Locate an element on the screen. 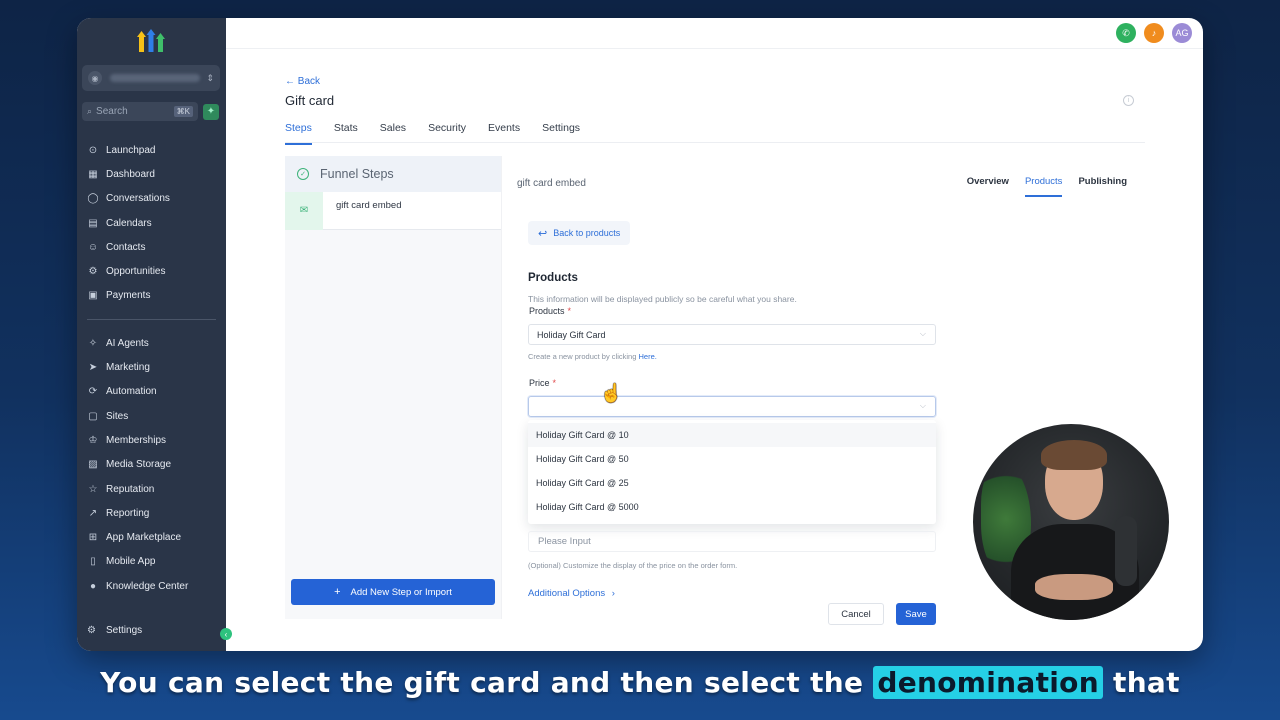 The height and width of the screenshot is (720, 1280). sidebar-item-marketing: ➤ Marketing is located at coordinates (151, 367).